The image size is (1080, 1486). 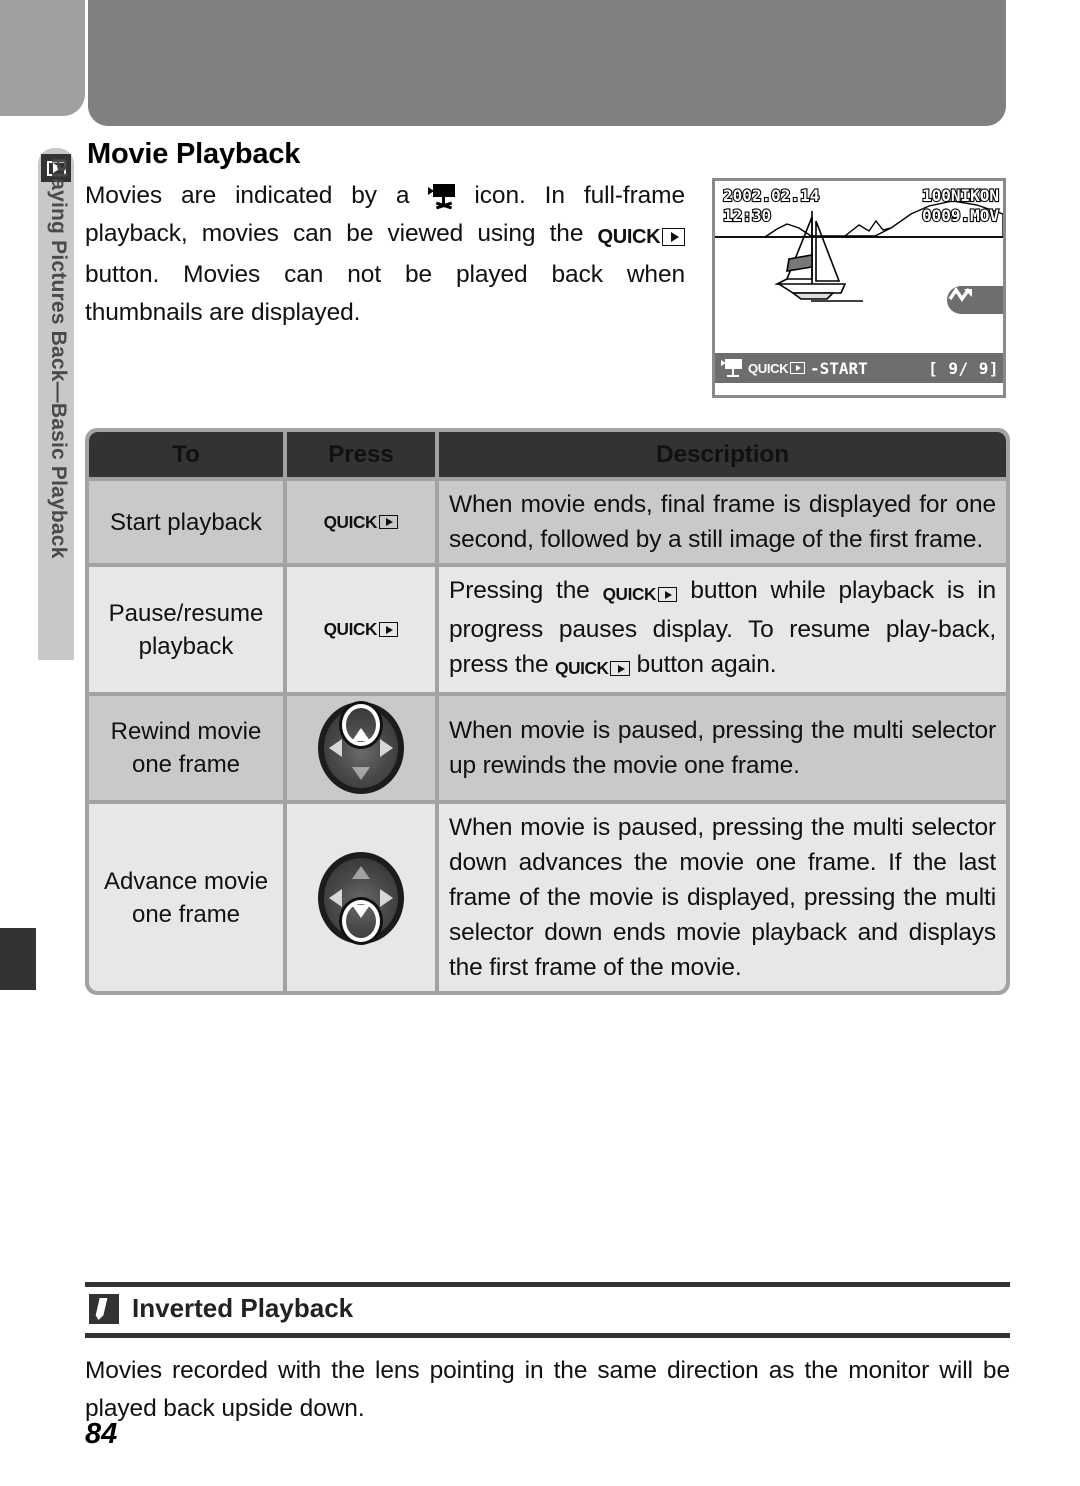 I want to click on page-edge-tab-marker, so click(x=18, y=959).